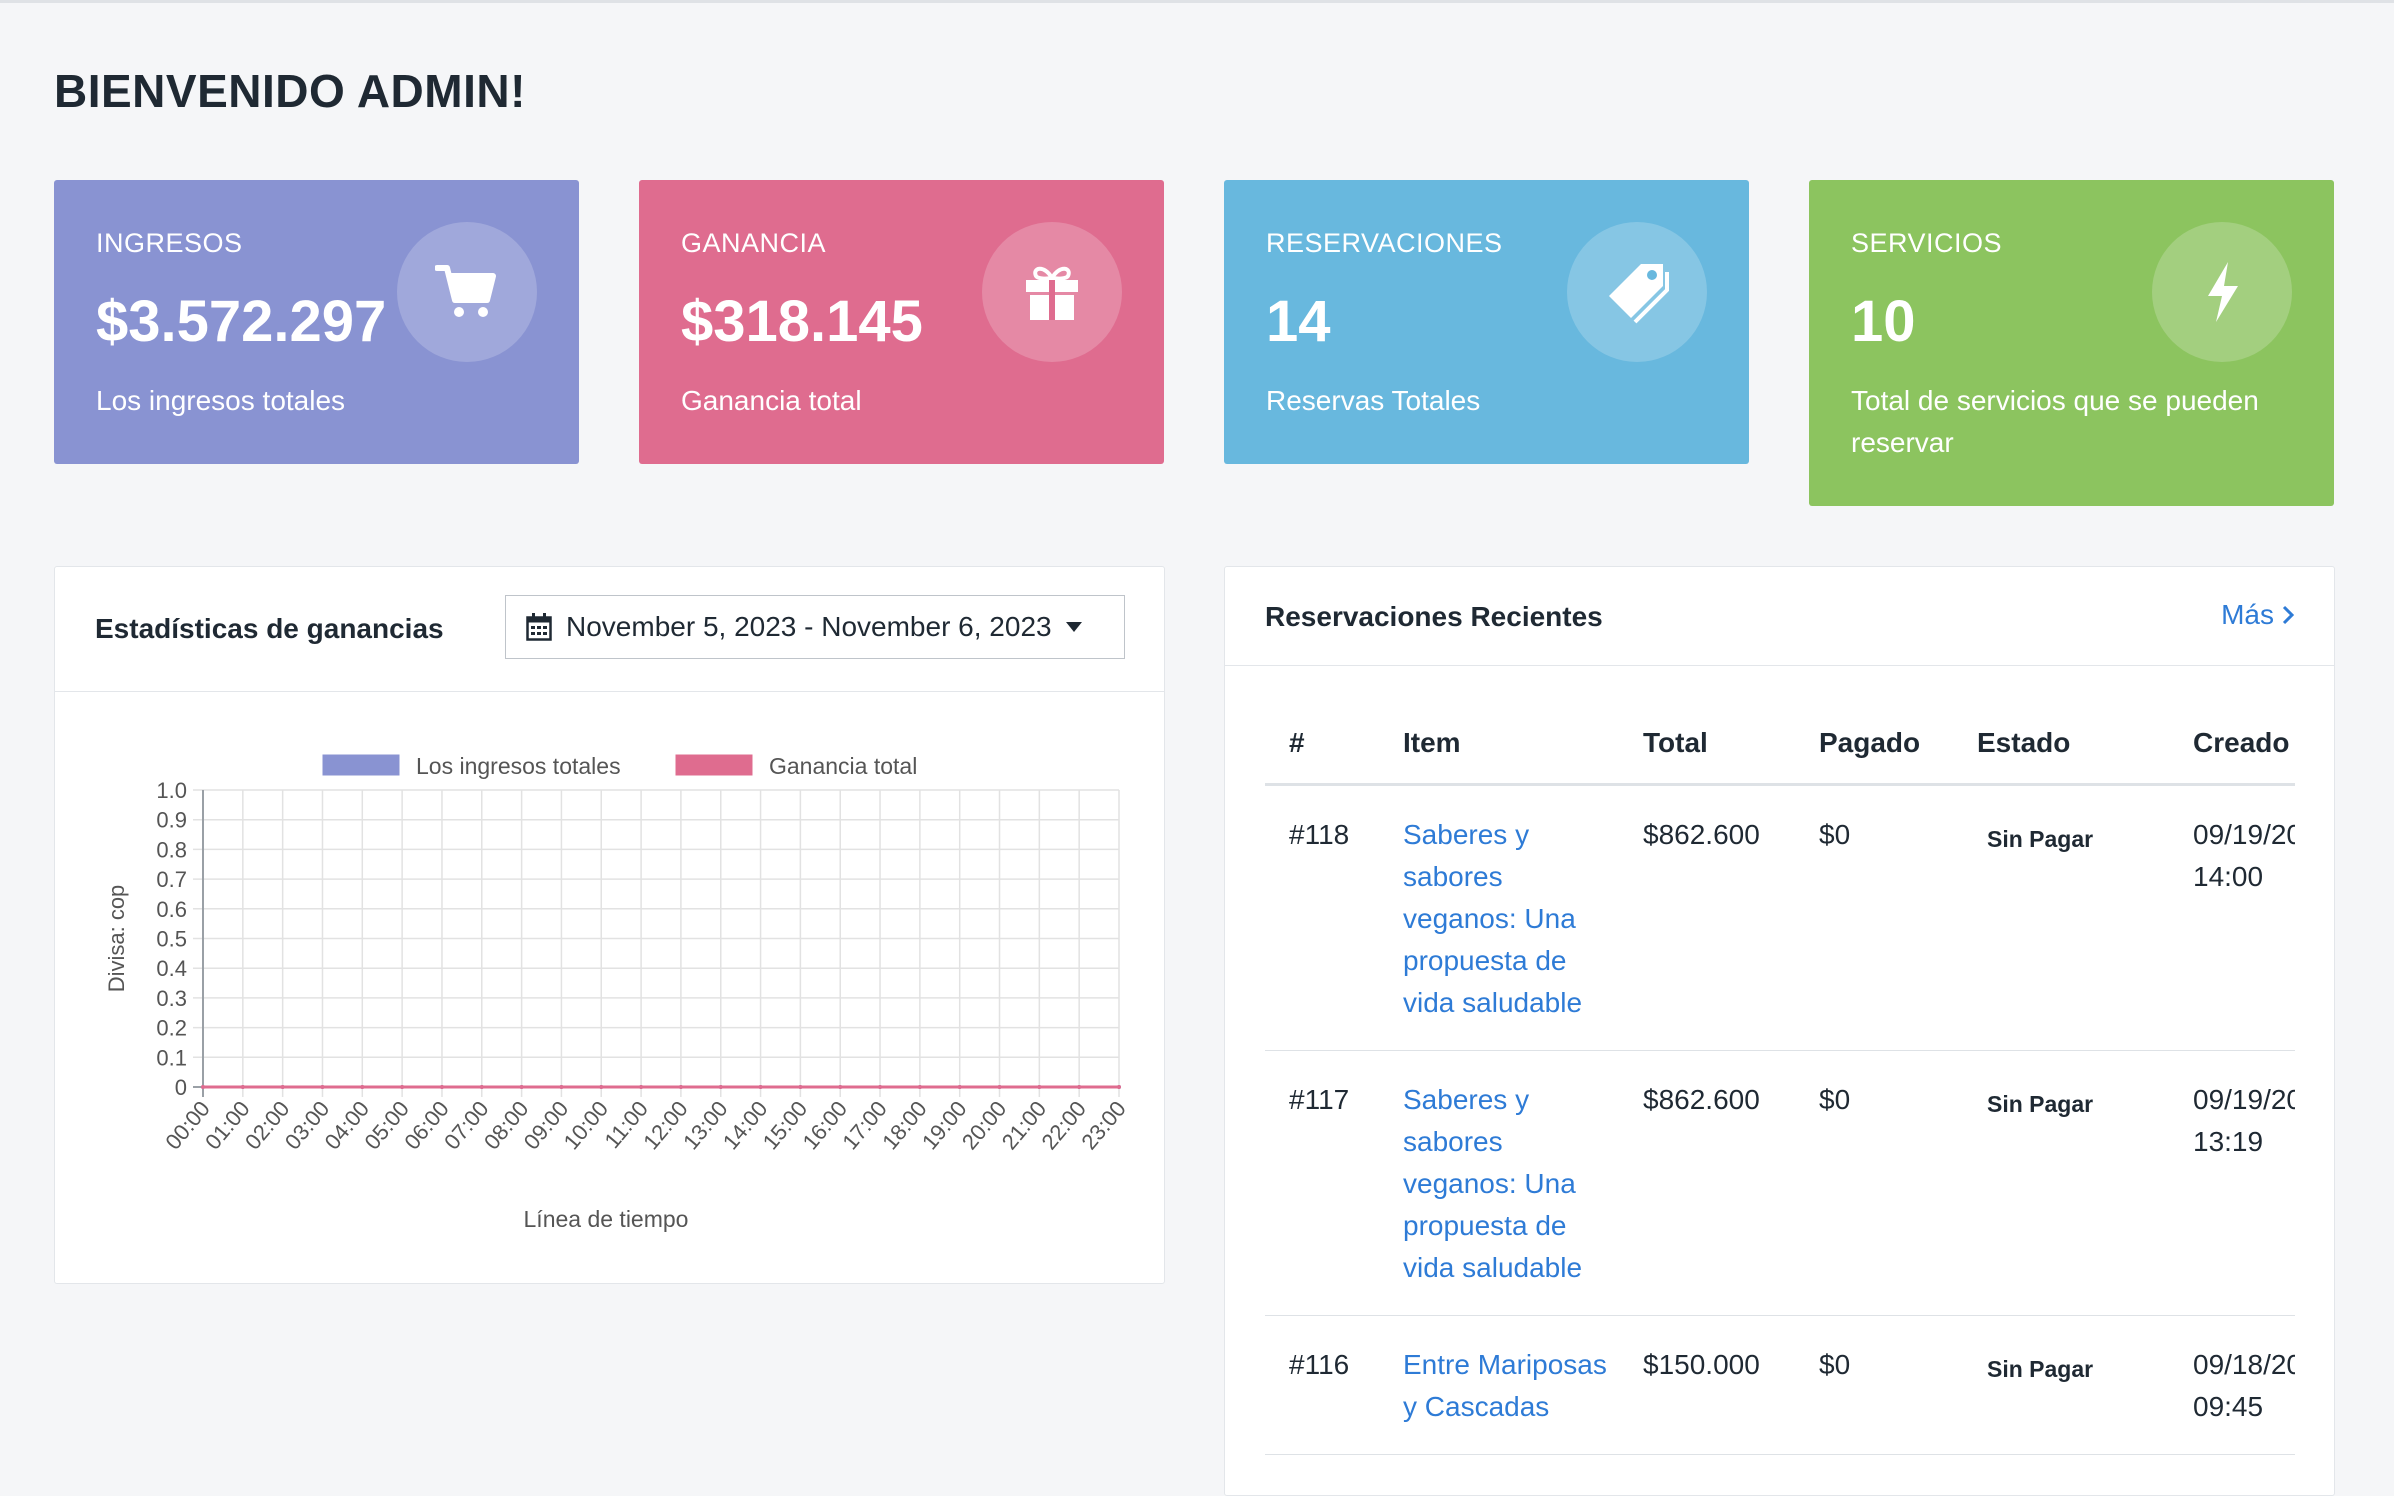 Image resolution: width=2394 pixels, height=1496 pixels. Describe the element at coordinates (1731, 1385) in the screenshot. I see `reservation-total: $150.000` at that location.